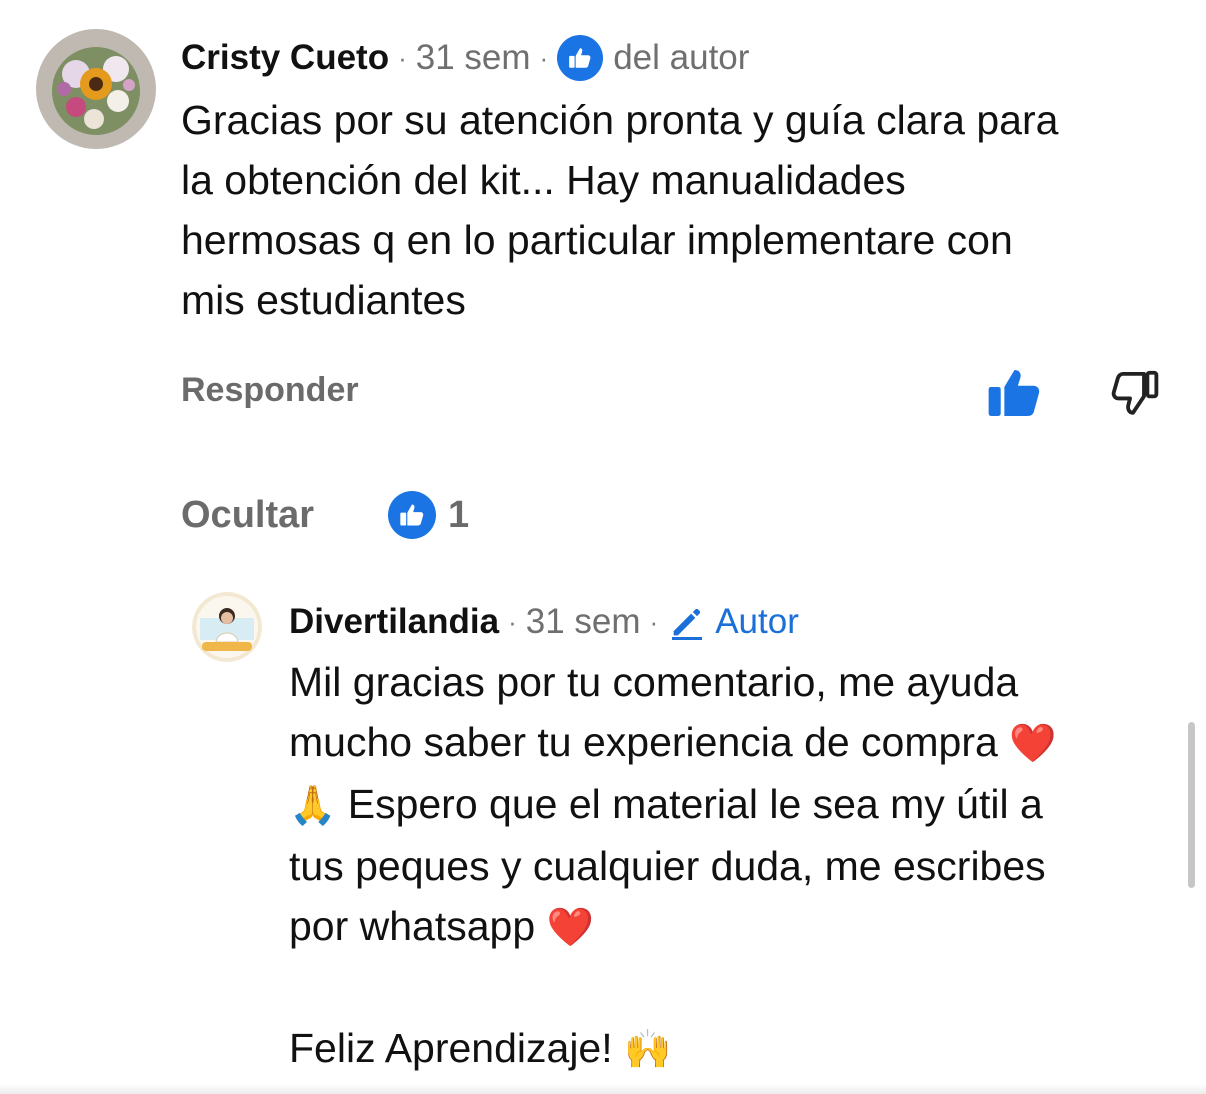  Describe the element at coordinates (247, 515) in the screenshot. I see `hide-replies-button: Ocultar` at that location.